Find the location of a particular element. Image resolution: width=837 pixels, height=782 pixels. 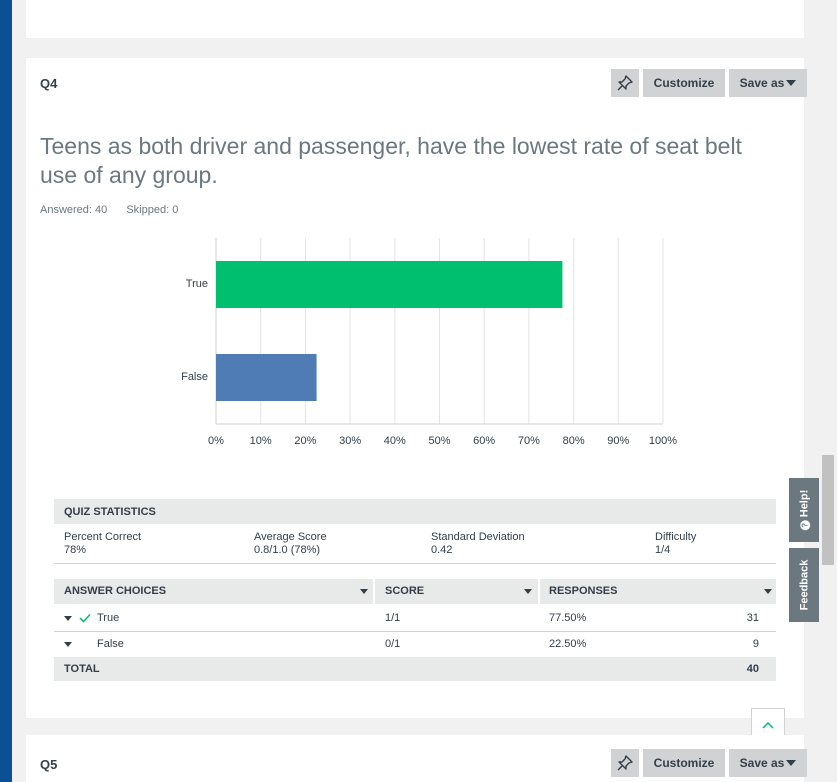

stat-label: Standard Deviation is located at coordinates (478, 537).